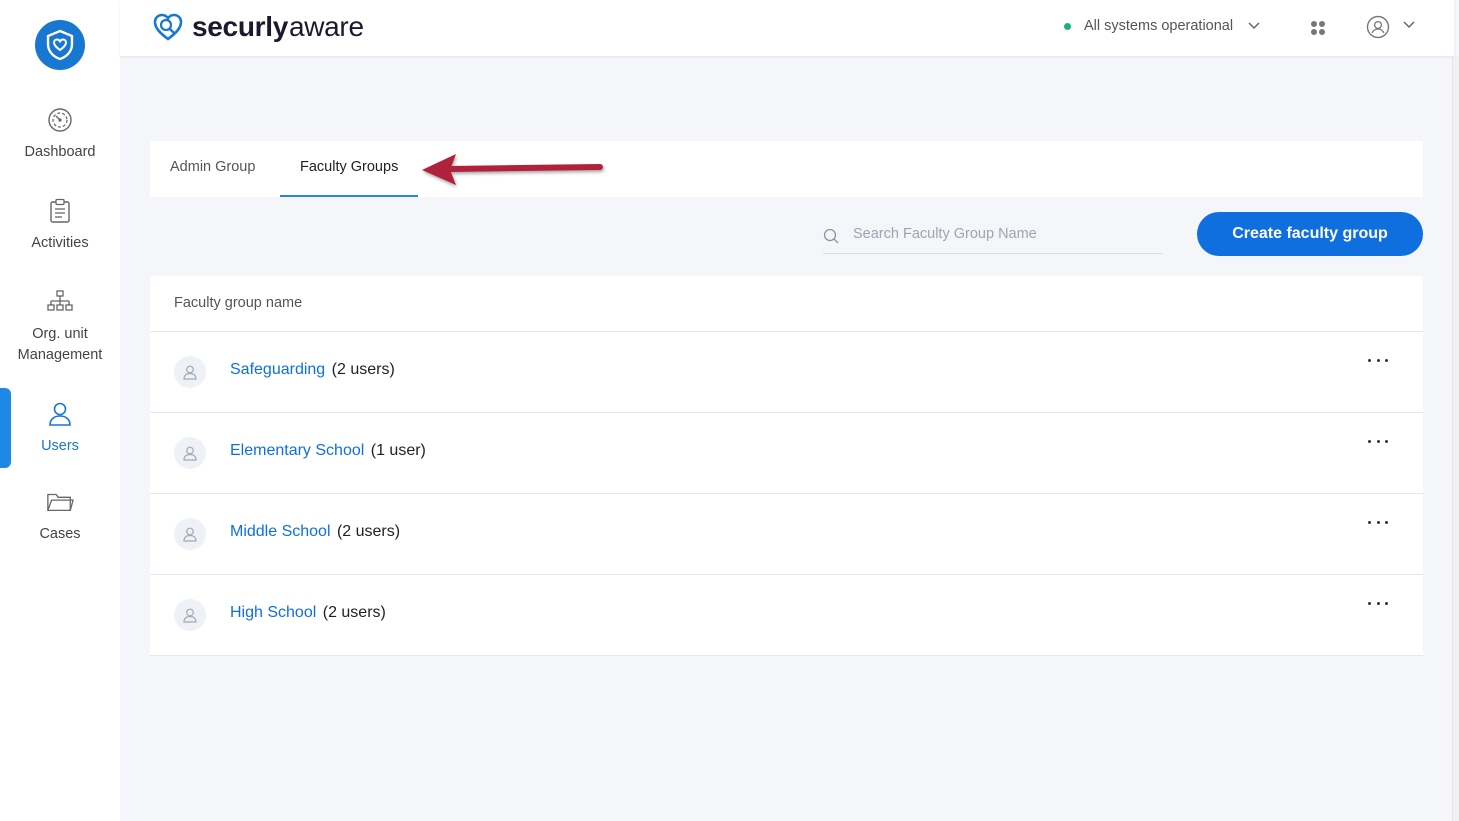  What do you see at coordinates (60, 211) in the screenshot?
I see `clipboard-icon` at bounding box center [60, 211].